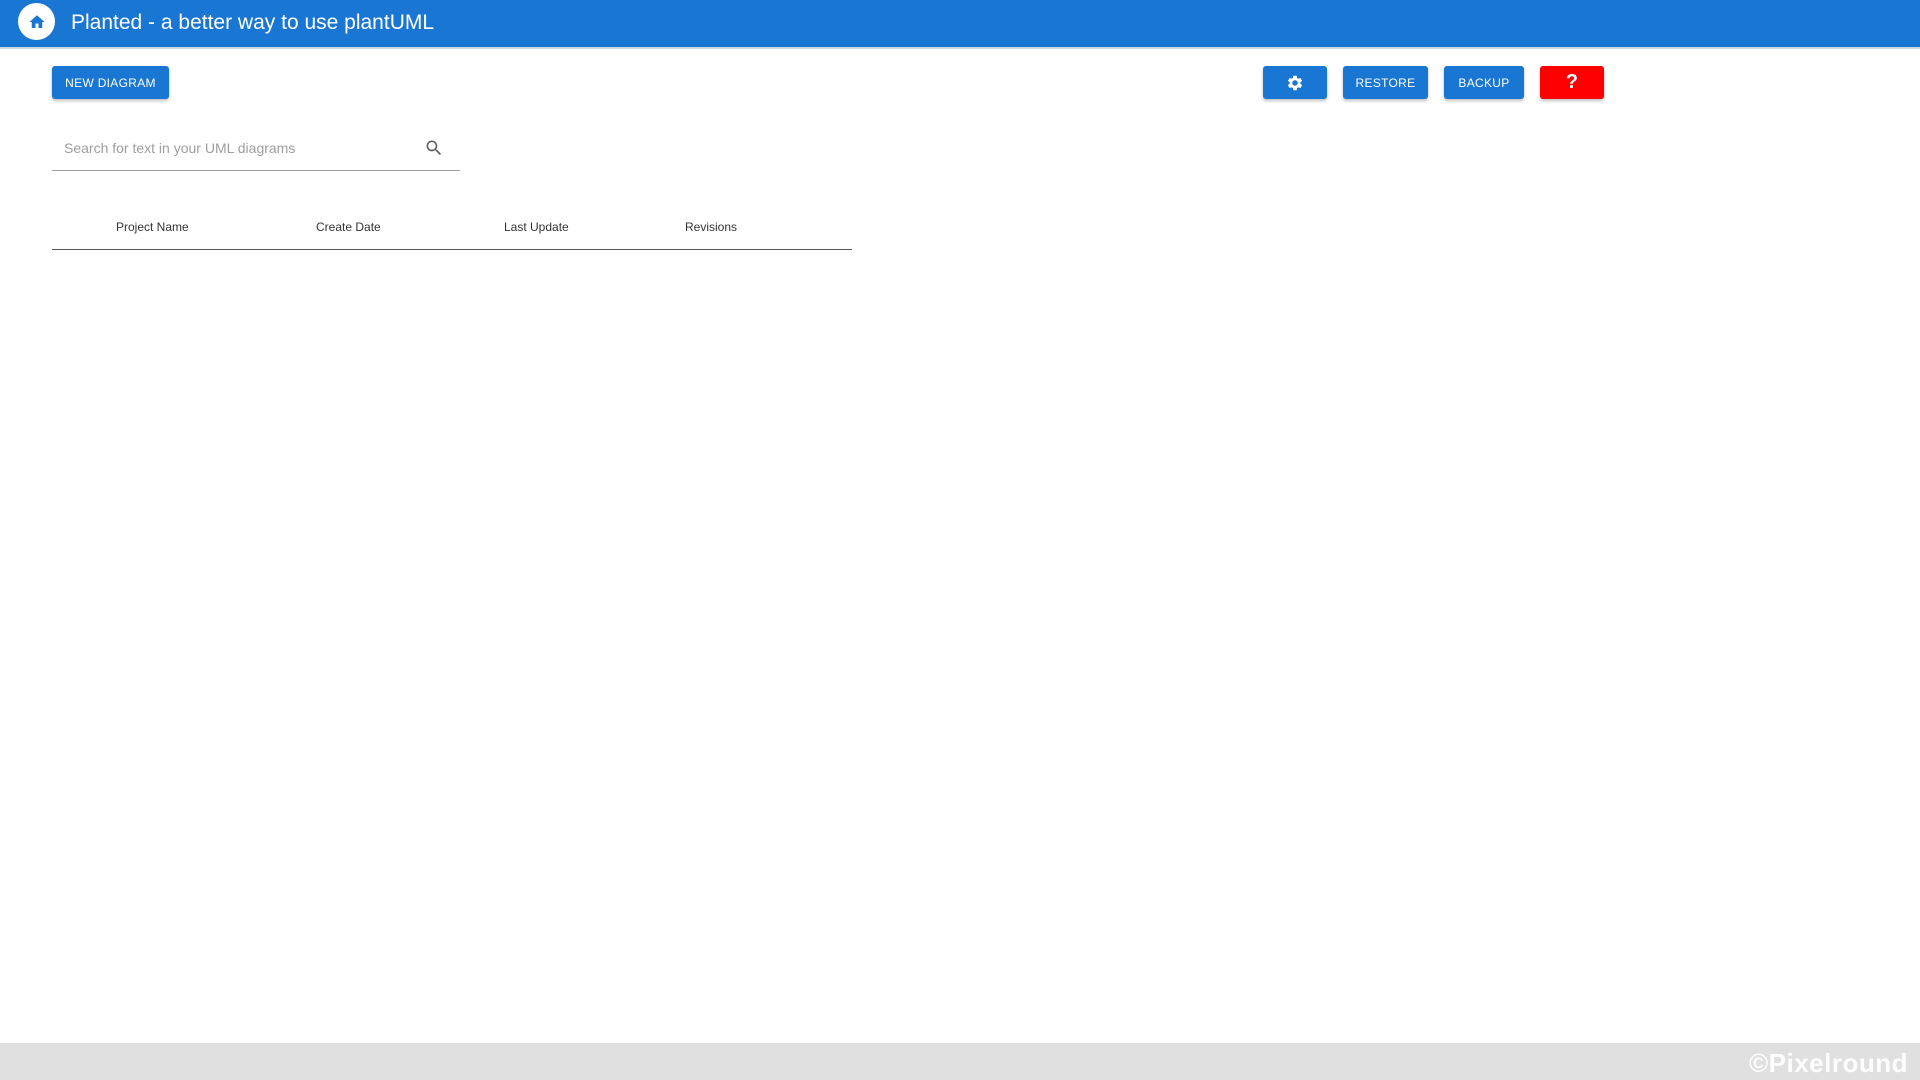  What do you see at coordinates (960, 1061) in the screenshot?
I see `footer: ©Pixelround` at bounding box center [960, 1061].